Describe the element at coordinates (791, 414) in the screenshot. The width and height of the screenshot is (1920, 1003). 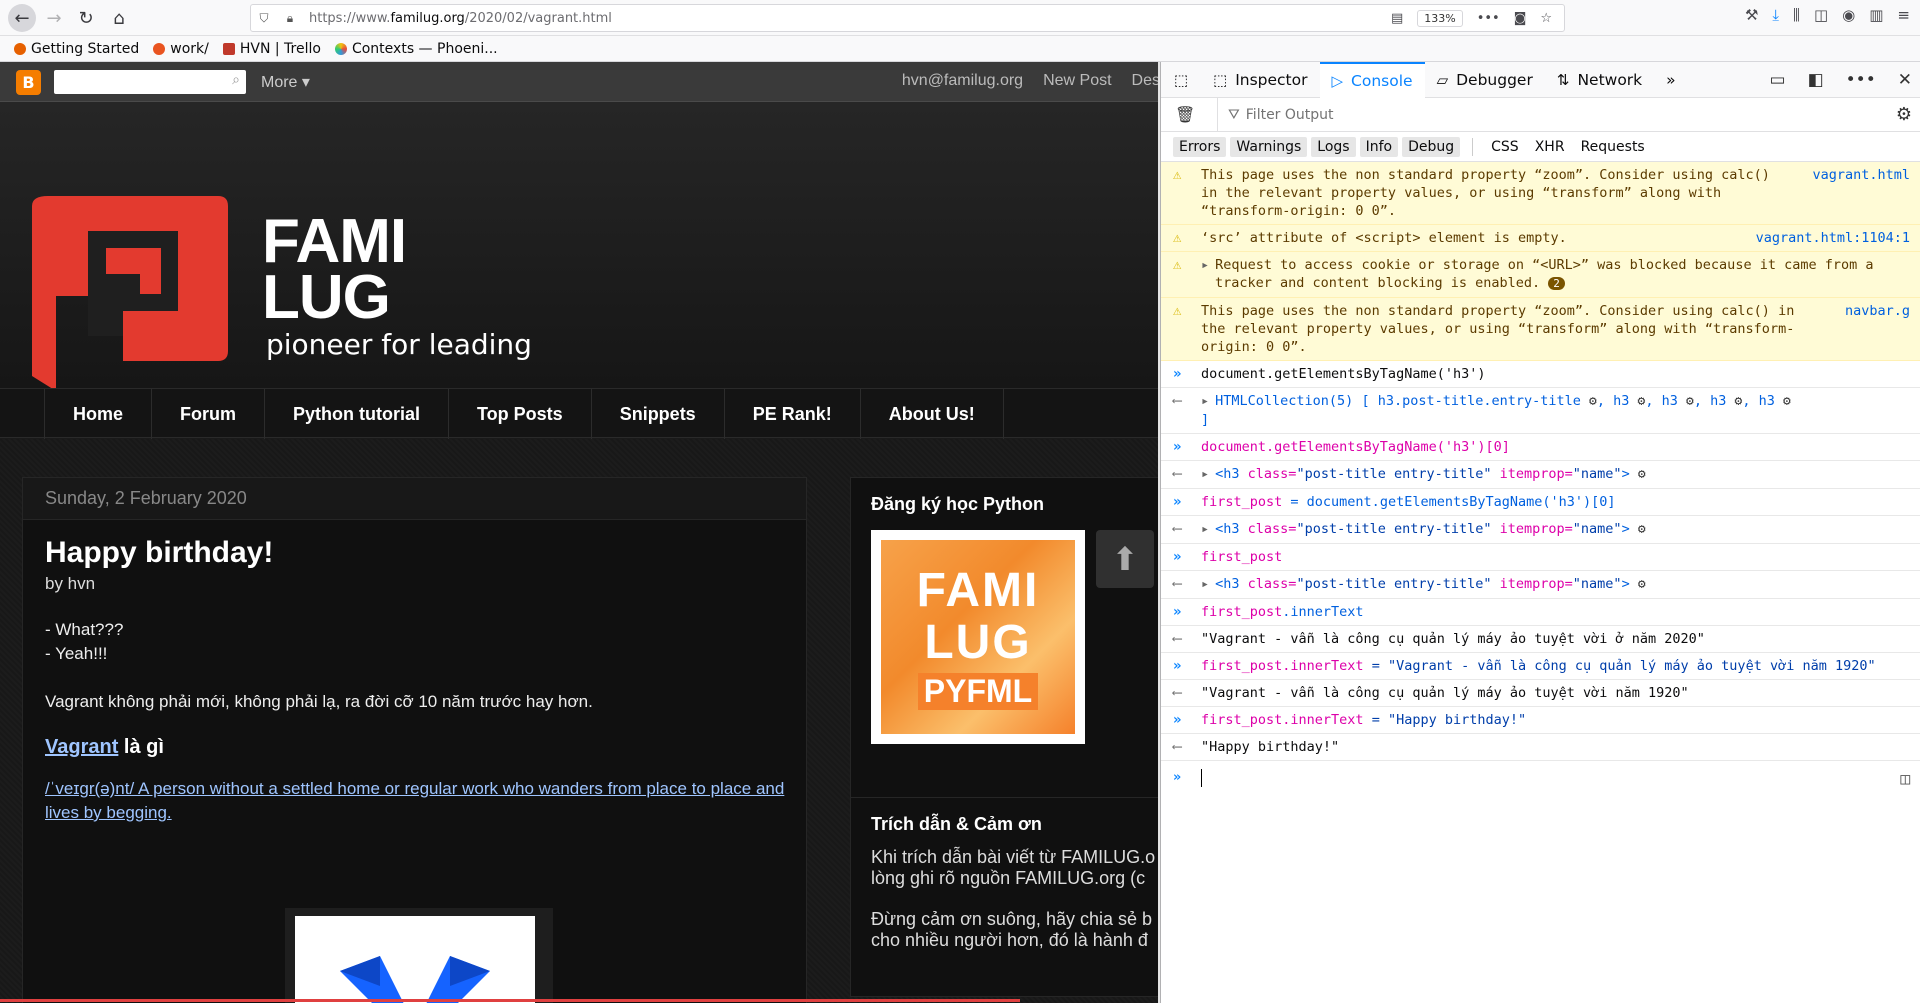
I see `menu-item-pe-rank: PE Rank!` at that location.